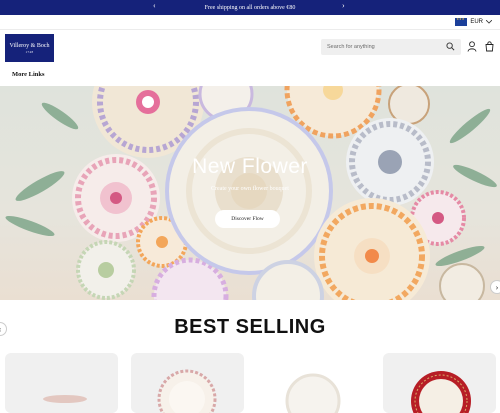  I want to click on search-icon, so click(450, 46).